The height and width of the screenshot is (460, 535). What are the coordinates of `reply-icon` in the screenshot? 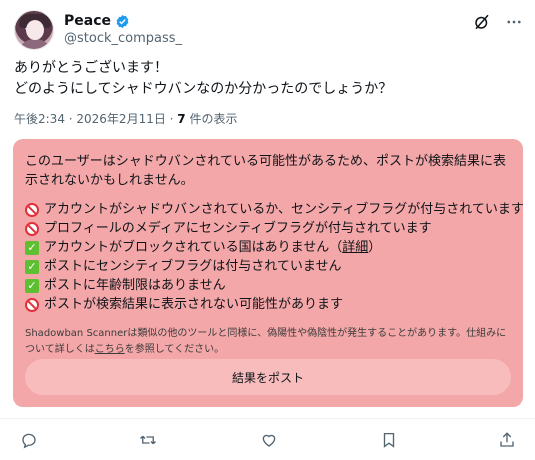 It's located at (29, 440).